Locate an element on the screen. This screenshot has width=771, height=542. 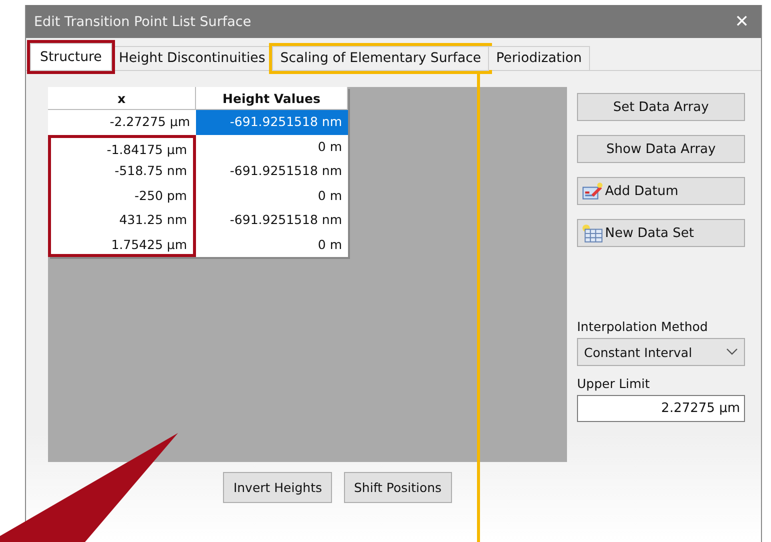
button-label: Add Datum is located at coordinates (641, 191).